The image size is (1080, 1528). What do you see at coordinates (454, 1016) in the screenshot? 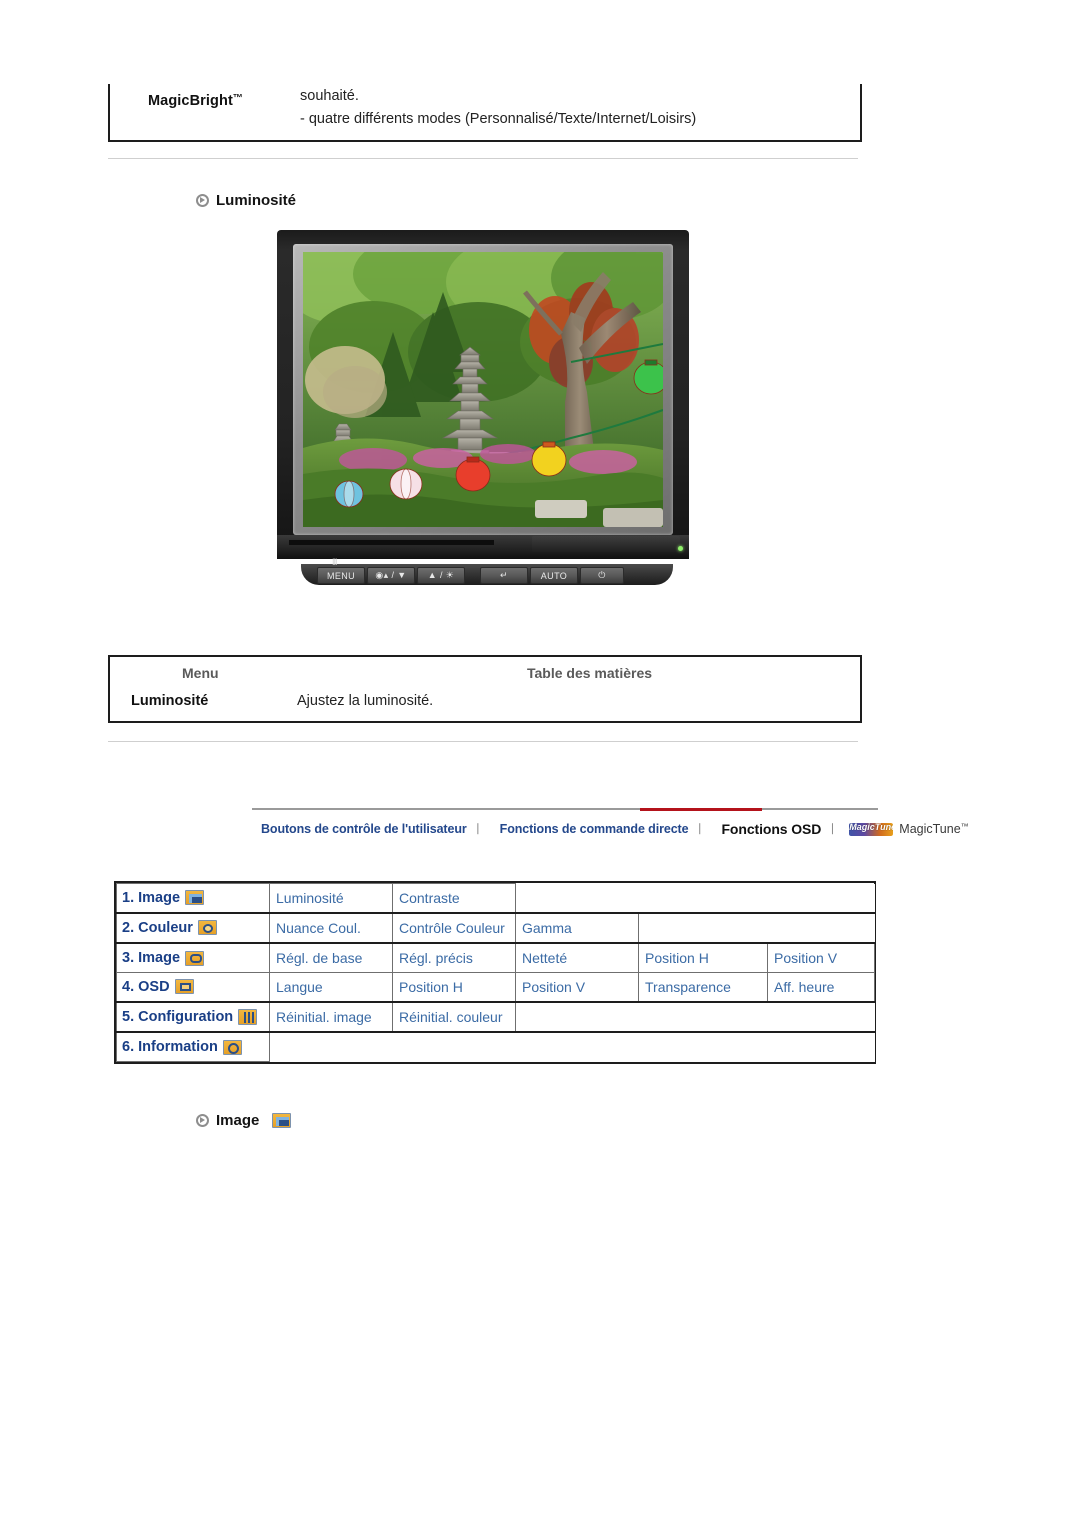
I see `osd-item-reinitial-couleur: Réinitial. couleur` at bounding box center [454, 1016].